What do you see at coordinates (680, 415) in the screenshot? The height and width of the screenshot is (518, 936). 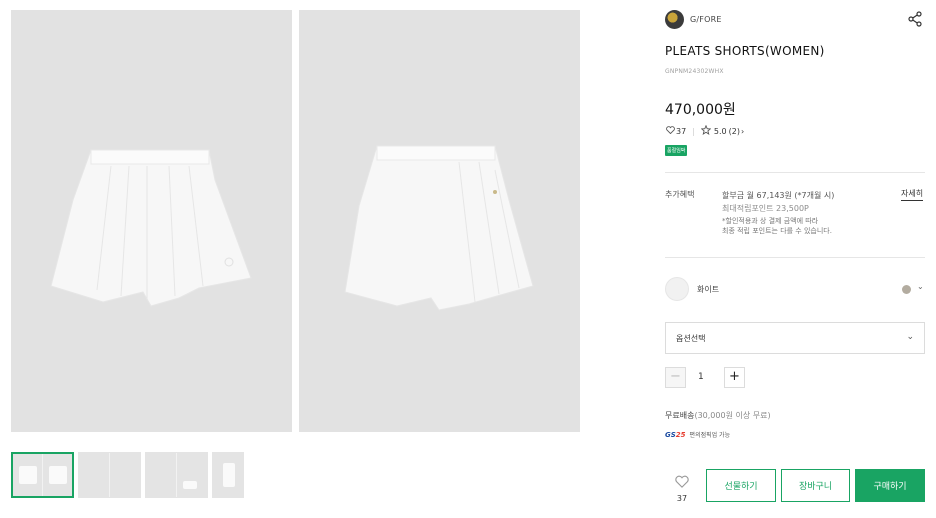 I see `shipping-text: 무료배송` at bounding box center [680, 415].